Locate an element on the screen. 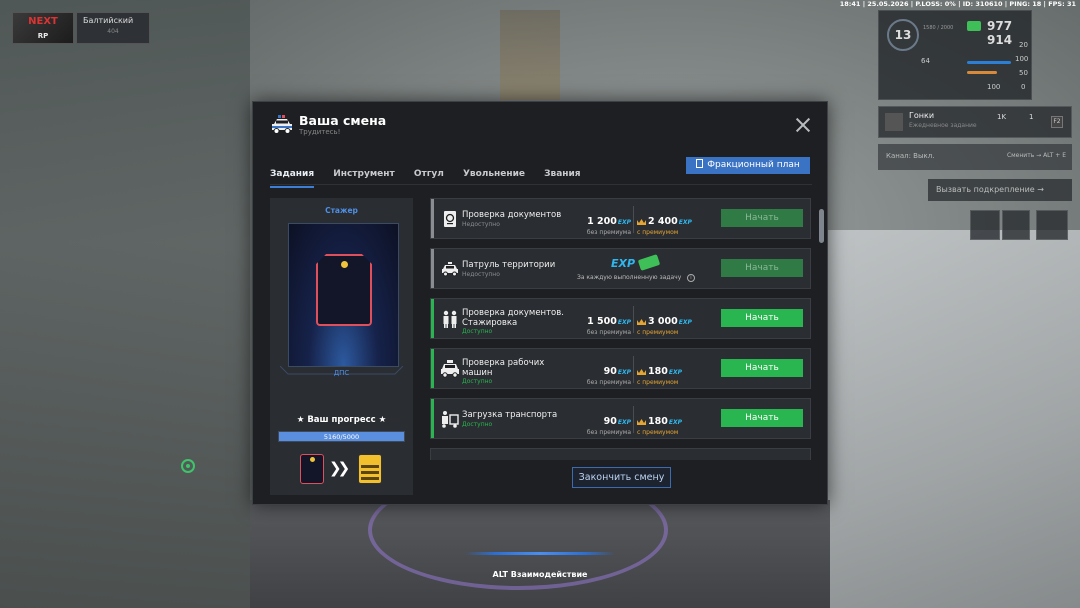 The width and height of the screenshot is (1080, 608). task-name: Патруль территории is located at coordinates (509, 265).